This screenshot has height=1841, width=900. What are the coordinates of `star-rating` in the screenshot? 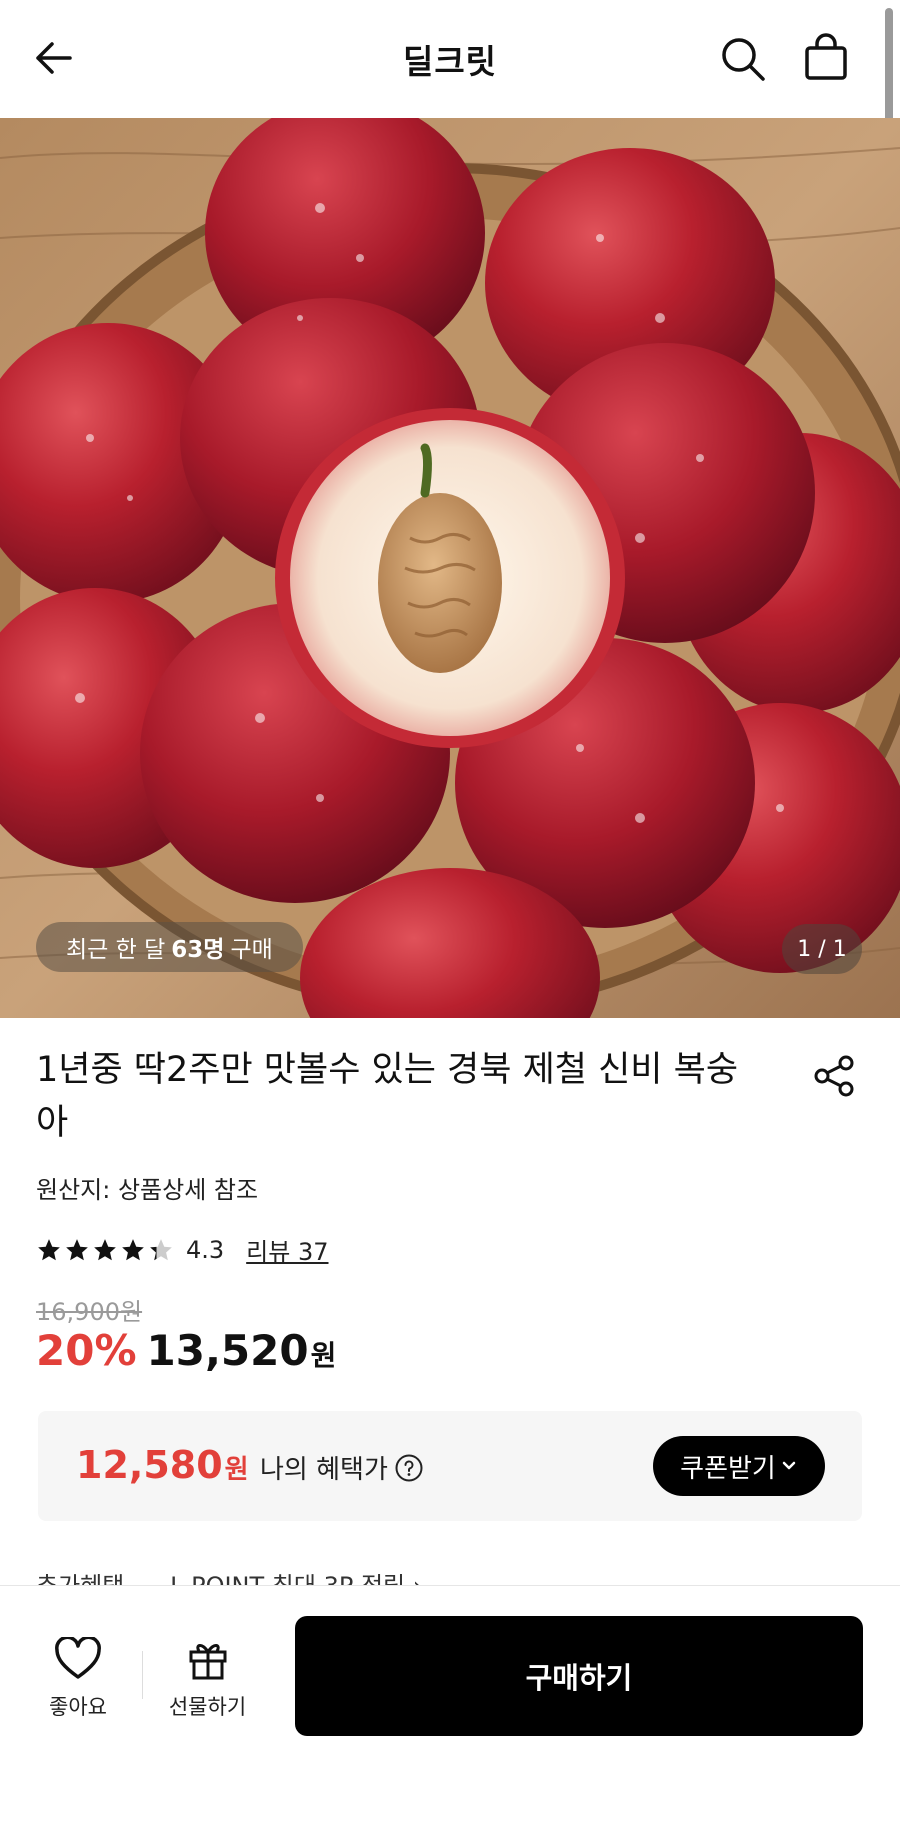 It's located at (105, 1250).